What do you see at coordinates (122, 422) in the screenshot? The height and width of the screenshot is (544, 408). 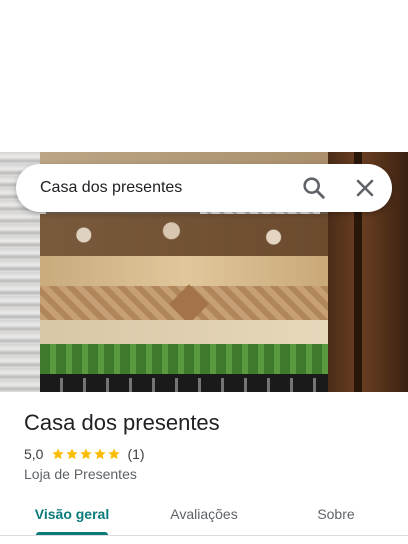 I see `place-title: Casa dos presentes` at bounding box center [122, 422].